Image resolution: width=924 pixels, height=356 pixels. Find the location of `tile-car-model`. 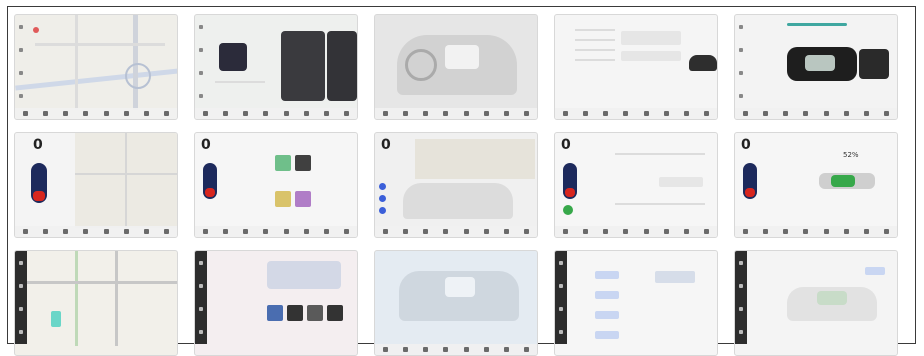

tile-car-model is located at coordinates (816, 303).